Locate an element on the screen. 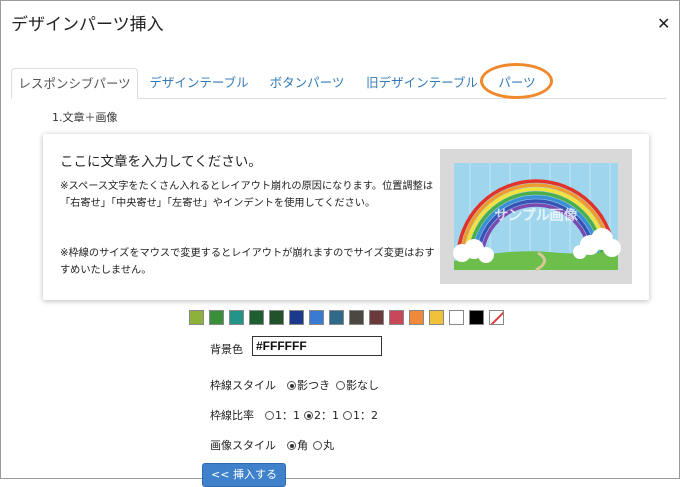  option-label: 影つき is located at coordinates (313, 385).